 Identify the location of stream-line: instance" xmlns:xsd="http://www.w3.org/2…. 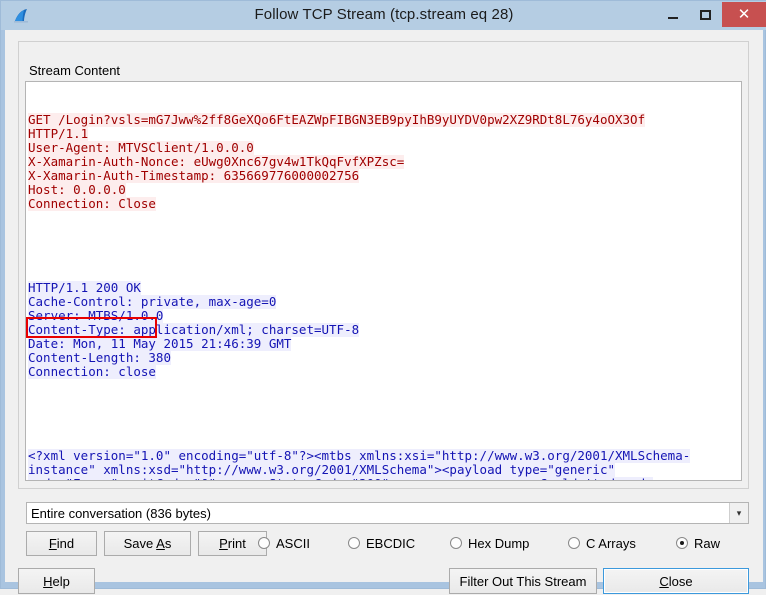
(321, 469).